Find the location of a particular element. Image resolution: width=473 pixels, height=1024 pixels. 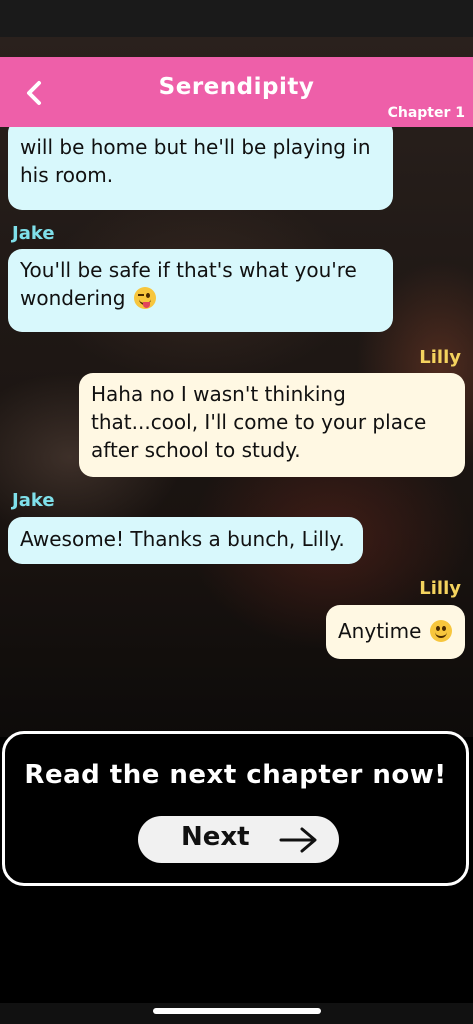

home-indicator is located at coordinates (237, 1011).